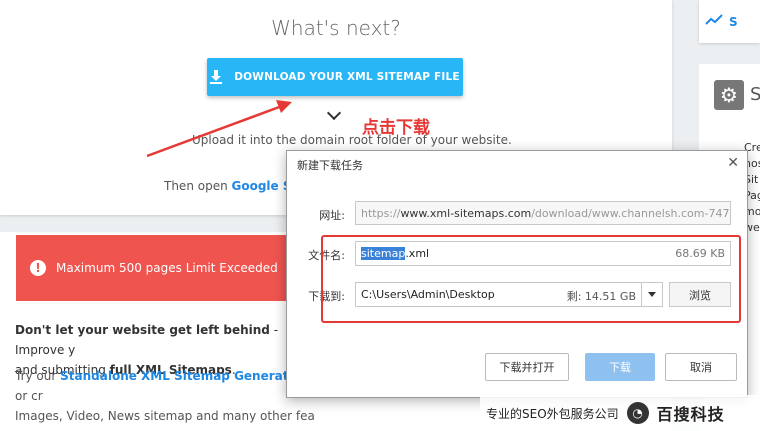 This screenshot has height=431, width=760. What do you see at coordinates (543, 253) in the screenshot?
I see `filename-input: sitemap.xml 68.69 KB` at bounding box center [543, 253].